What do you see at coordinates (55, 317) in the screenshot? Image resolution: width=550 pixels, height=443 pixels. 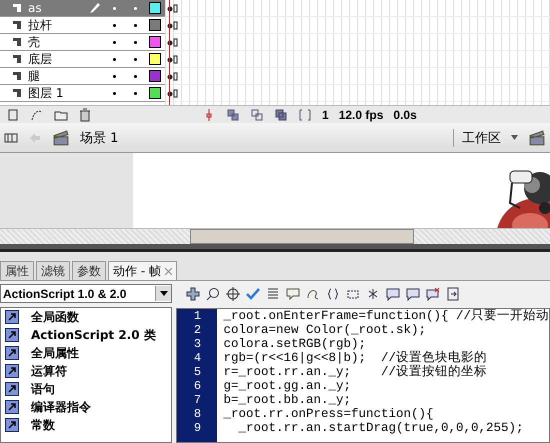 I see `category-label: 全局函数` at bounding box center [55, 317].